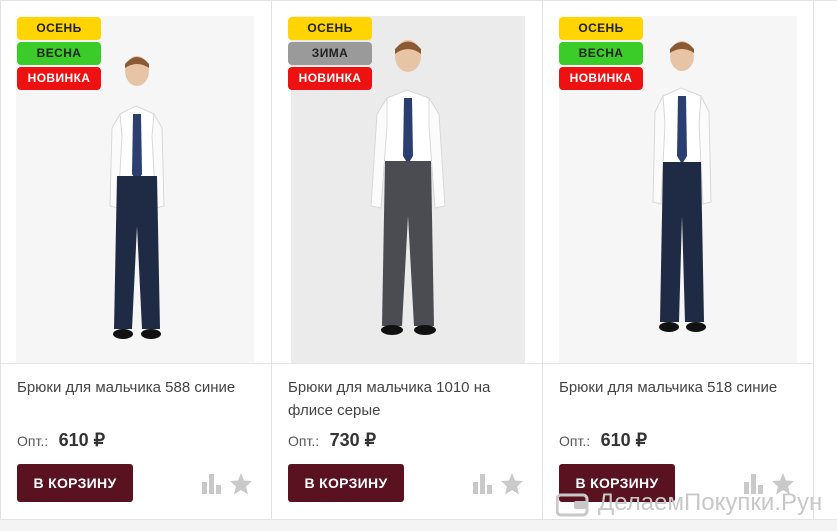  Describe the element at coordinates (353, 440) in the screenshot. I see `price-value: 730 ₽` at that location.